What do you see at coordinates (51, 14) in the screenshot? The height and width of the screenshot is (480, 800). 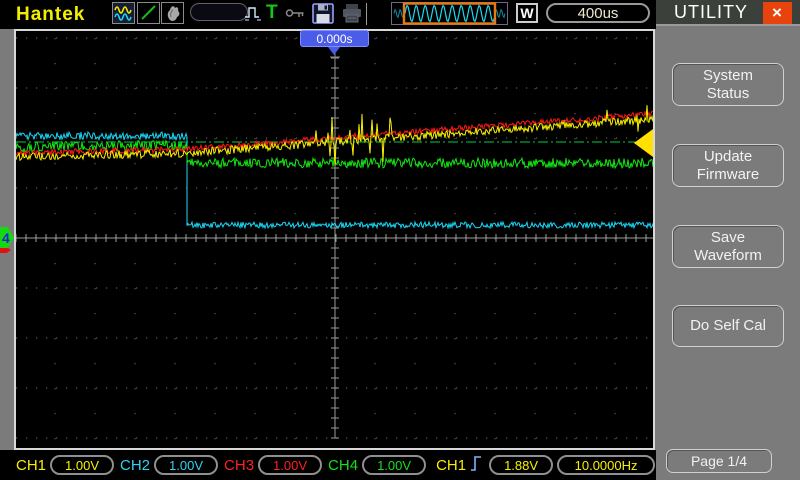 I see `hantek-logo: Hantek` at bounding box center [51, 14].